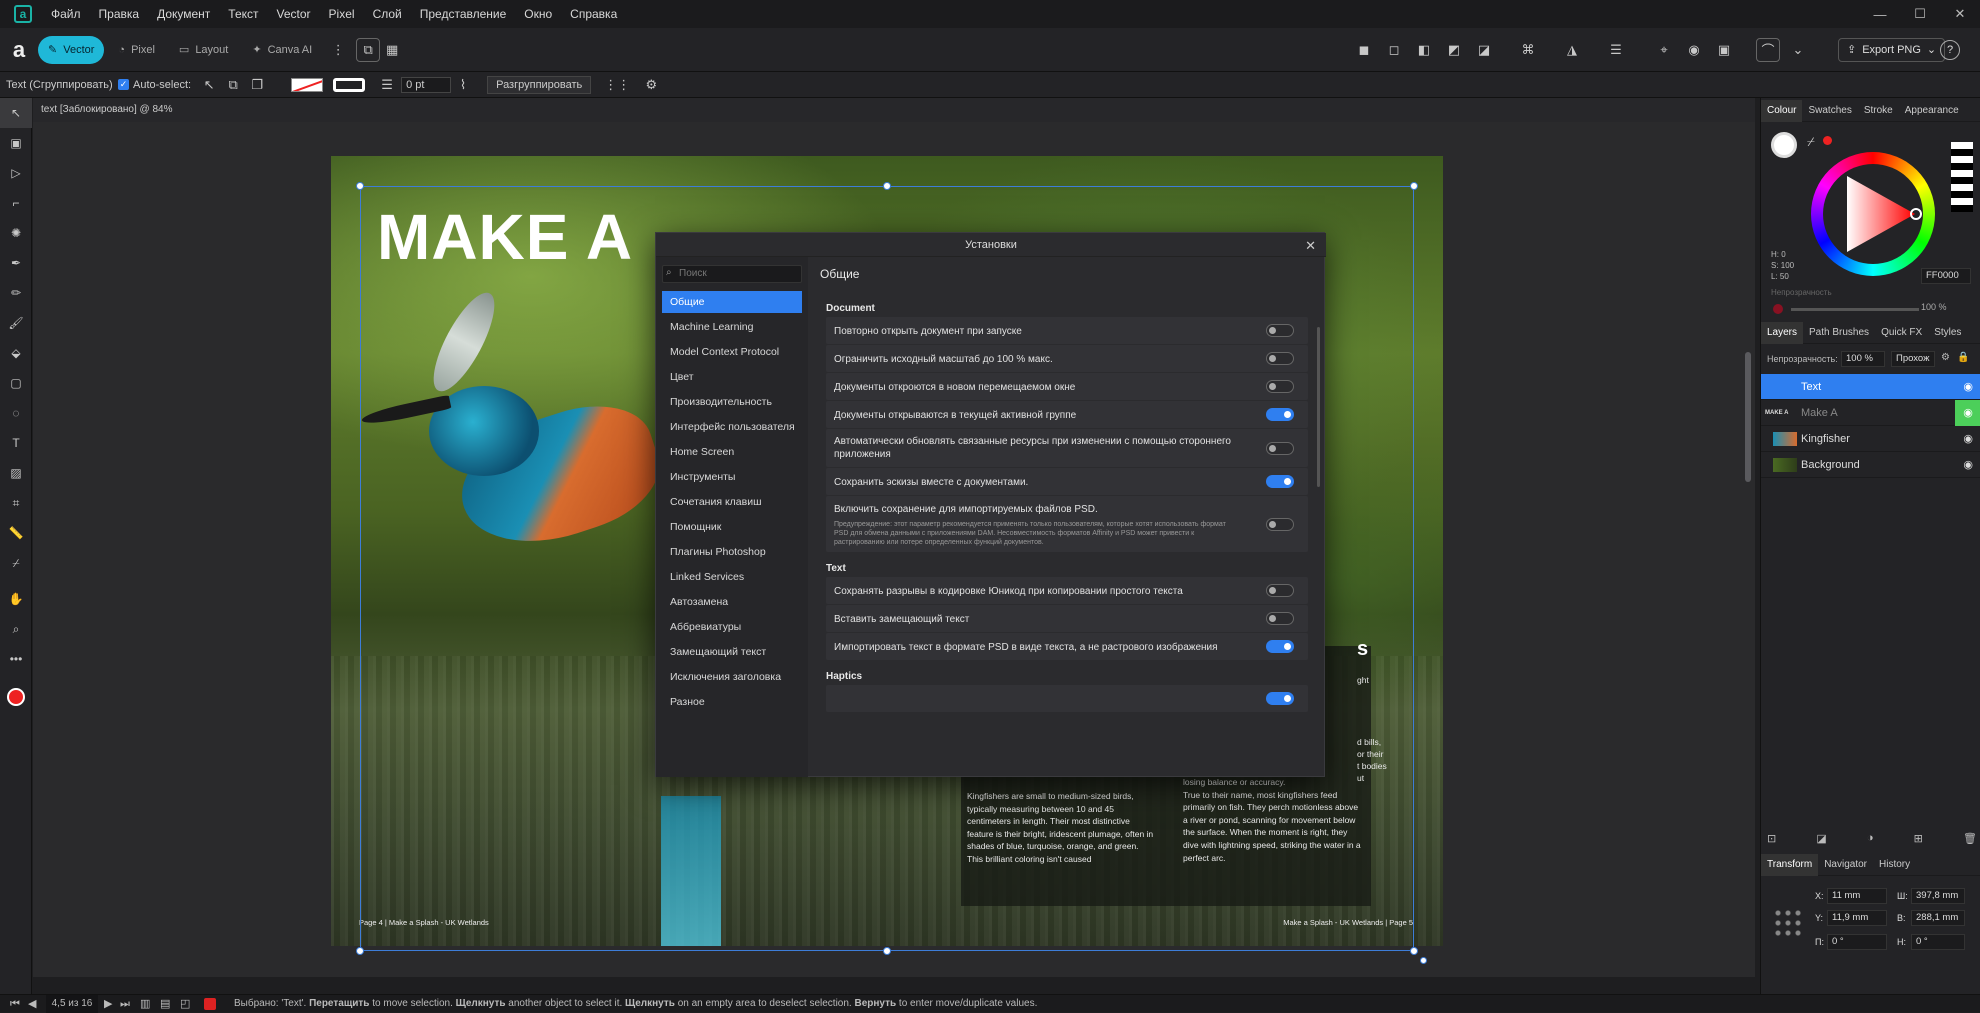 The height and width of the screenshot is (1013, 1980). What do you see at coordinates (1946, 276) in the screenshot?
I see `hex-field: FF0000` at bounding box center [1946, 276].